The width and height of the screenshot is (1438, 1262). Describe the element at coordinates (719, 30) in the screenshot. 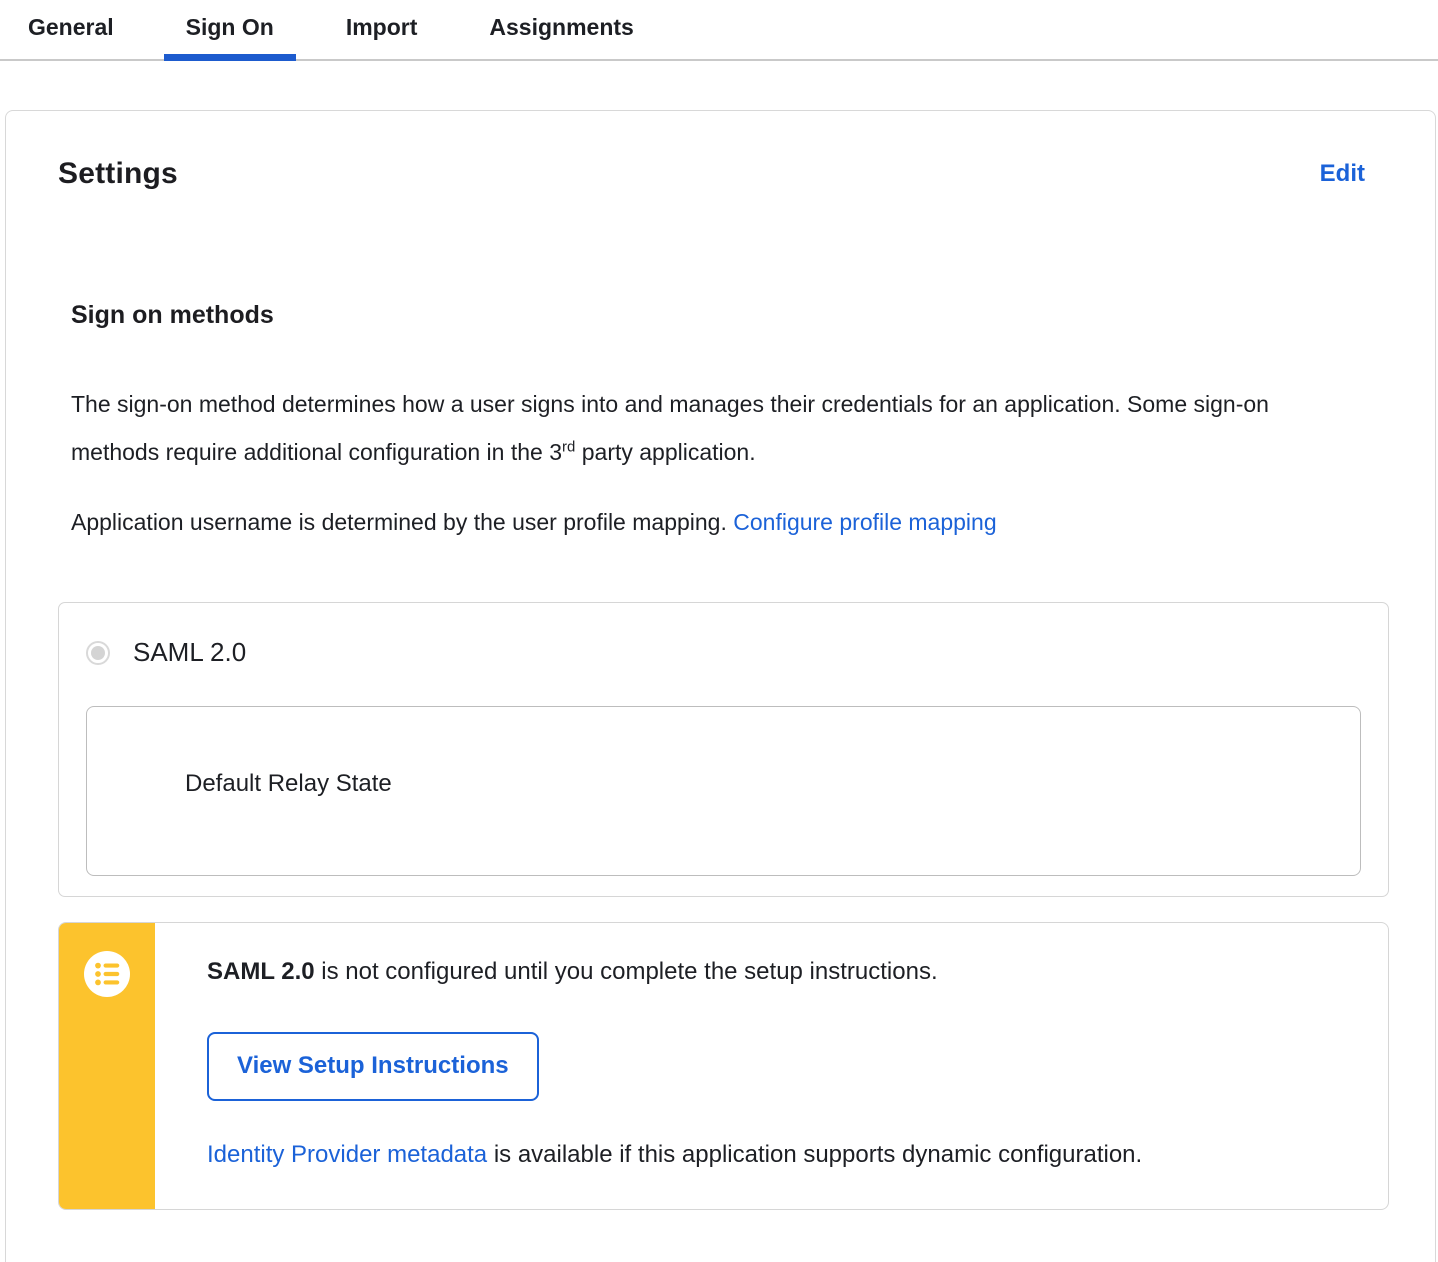

I see `app-tab-bar: General Sign On Import Assignments` at that location.